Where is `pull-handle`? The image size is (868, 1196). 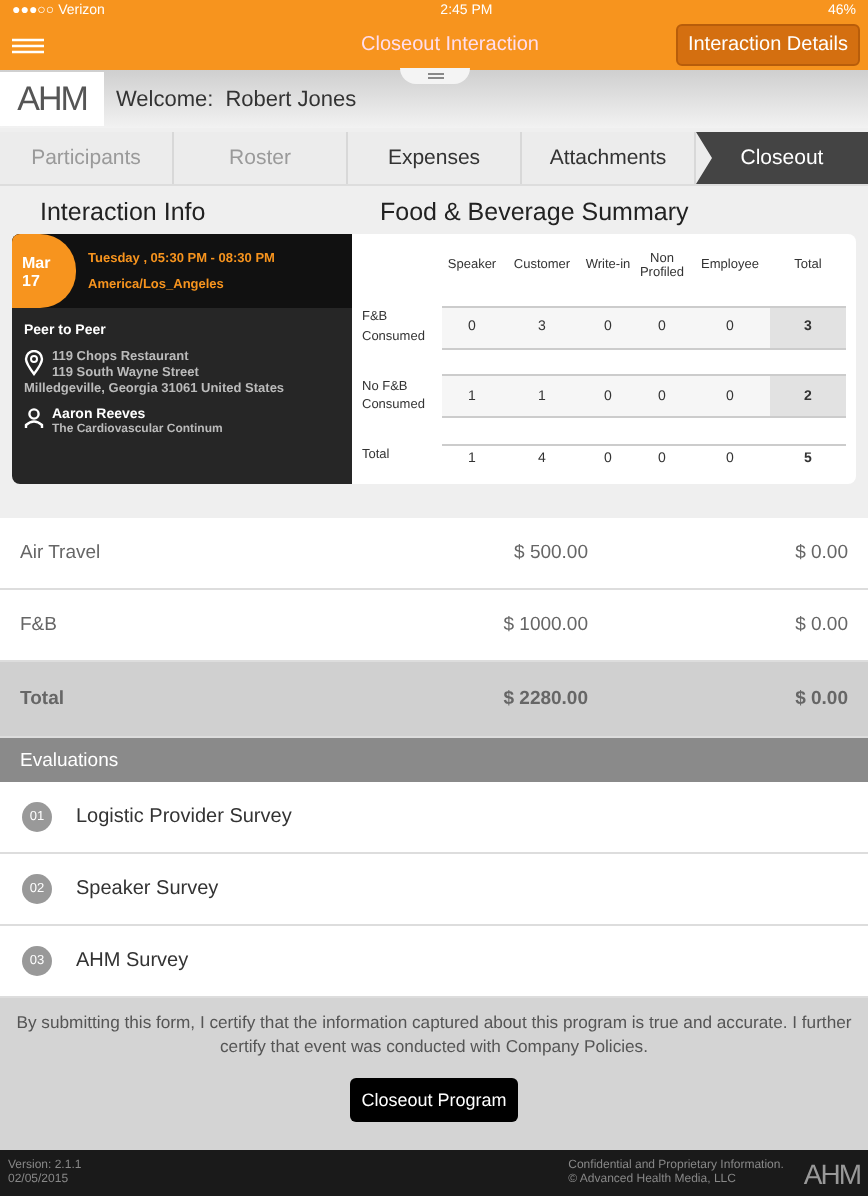
pull-handle is located at coordinates (435, 76).